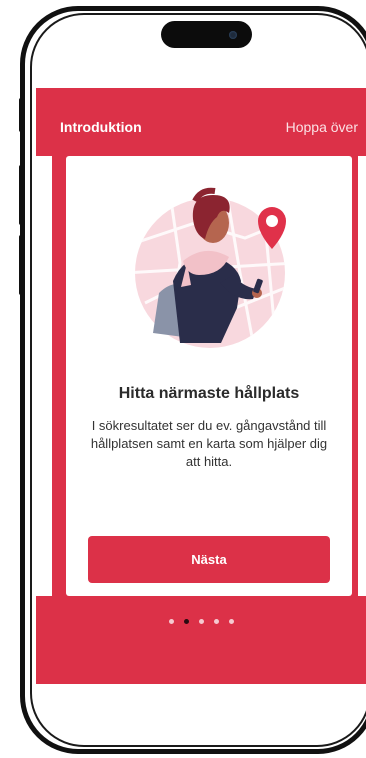 The image size is (366, 758). I want to click on dynamic-island, so click(206, 34).